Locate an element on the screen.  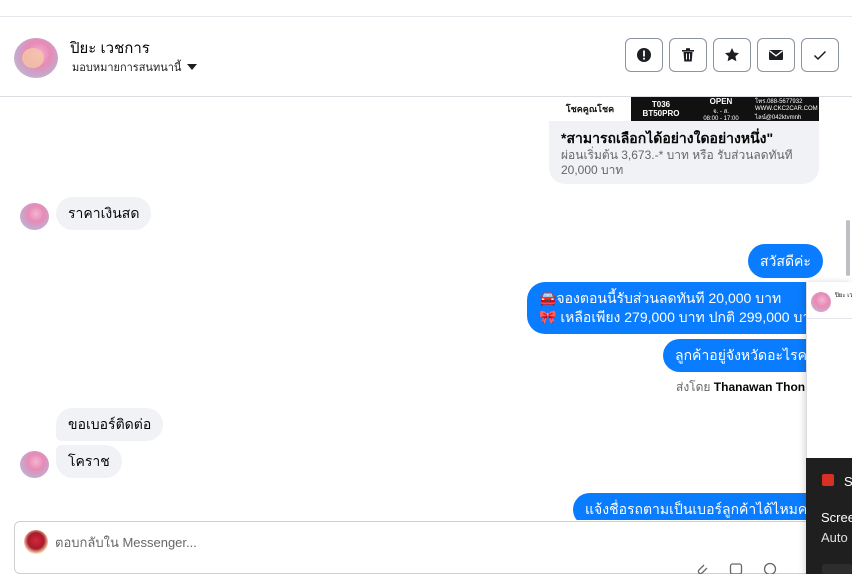
header-actions is located at coordinates (732, 55).